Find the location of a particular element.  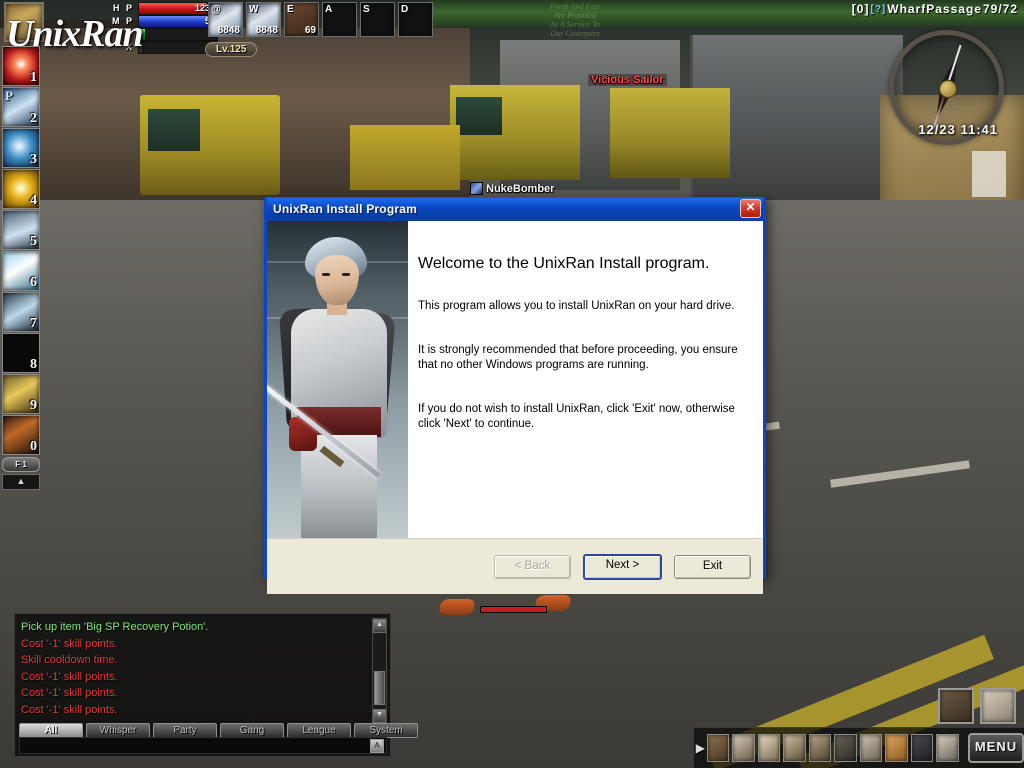

quickslot-key: A is located at coordinates (329, 9).